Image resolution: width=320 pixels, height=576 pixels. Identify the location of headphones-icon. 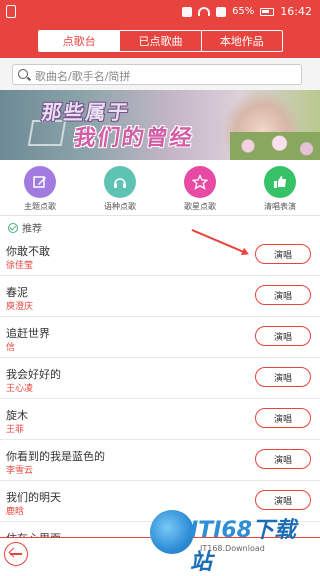
(120, 182).